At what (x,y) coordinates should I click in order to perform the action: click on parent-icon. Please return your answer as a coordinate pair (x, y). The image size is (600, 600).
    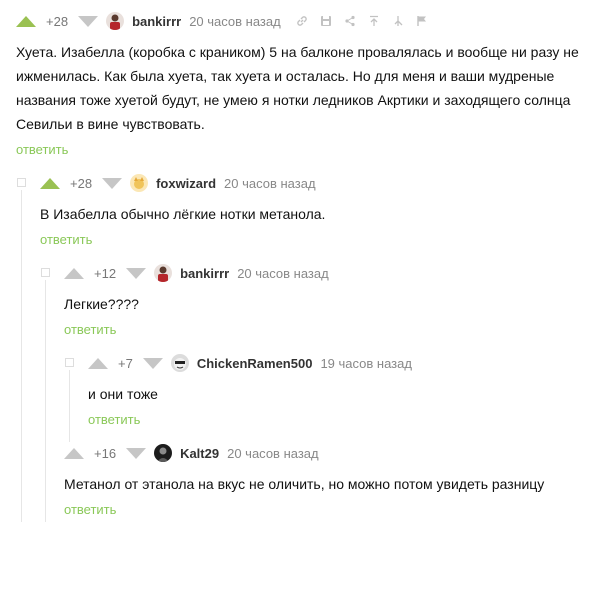
    Looking at the image, I should click on (374, 21).